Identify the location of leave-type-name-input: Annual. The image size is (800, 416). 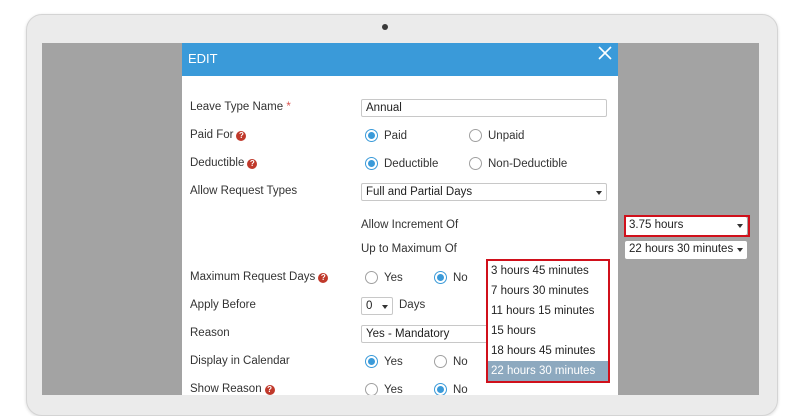
(484, 108).